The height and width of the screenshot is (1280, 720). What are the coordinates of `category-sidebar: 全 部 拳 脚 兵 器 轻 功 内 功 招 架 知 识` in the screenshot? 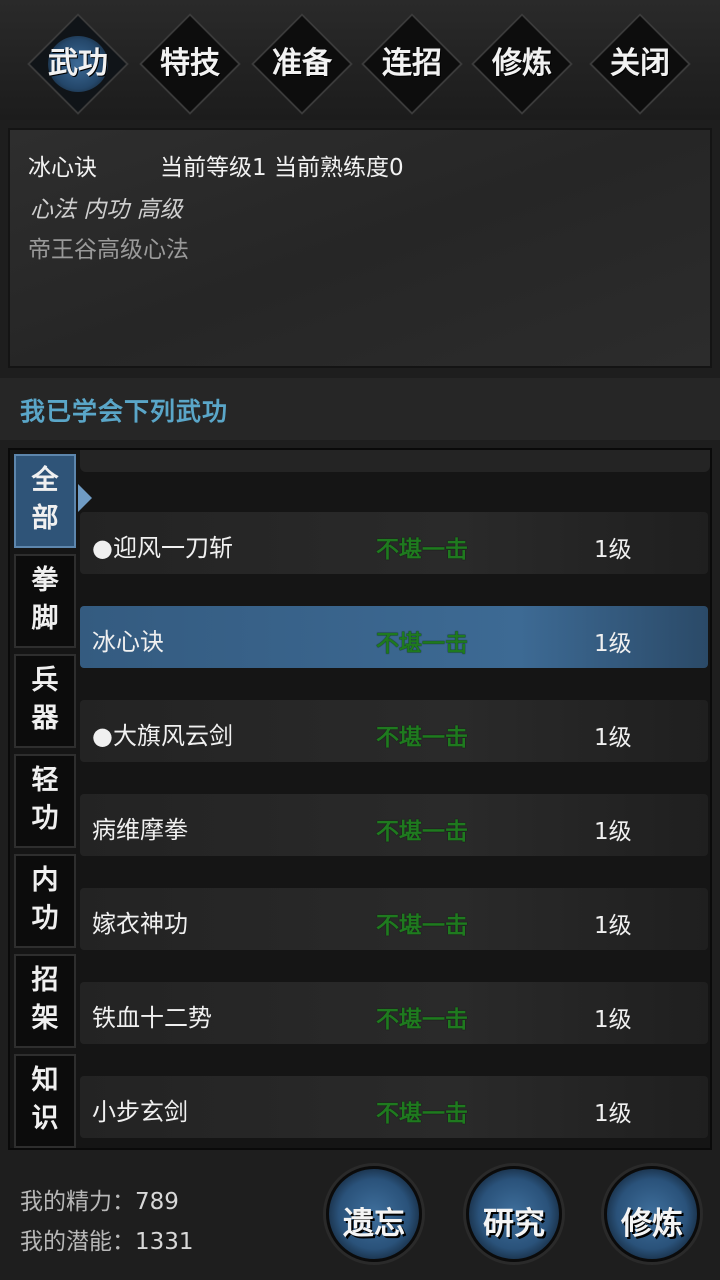 It's located at (45, 799).